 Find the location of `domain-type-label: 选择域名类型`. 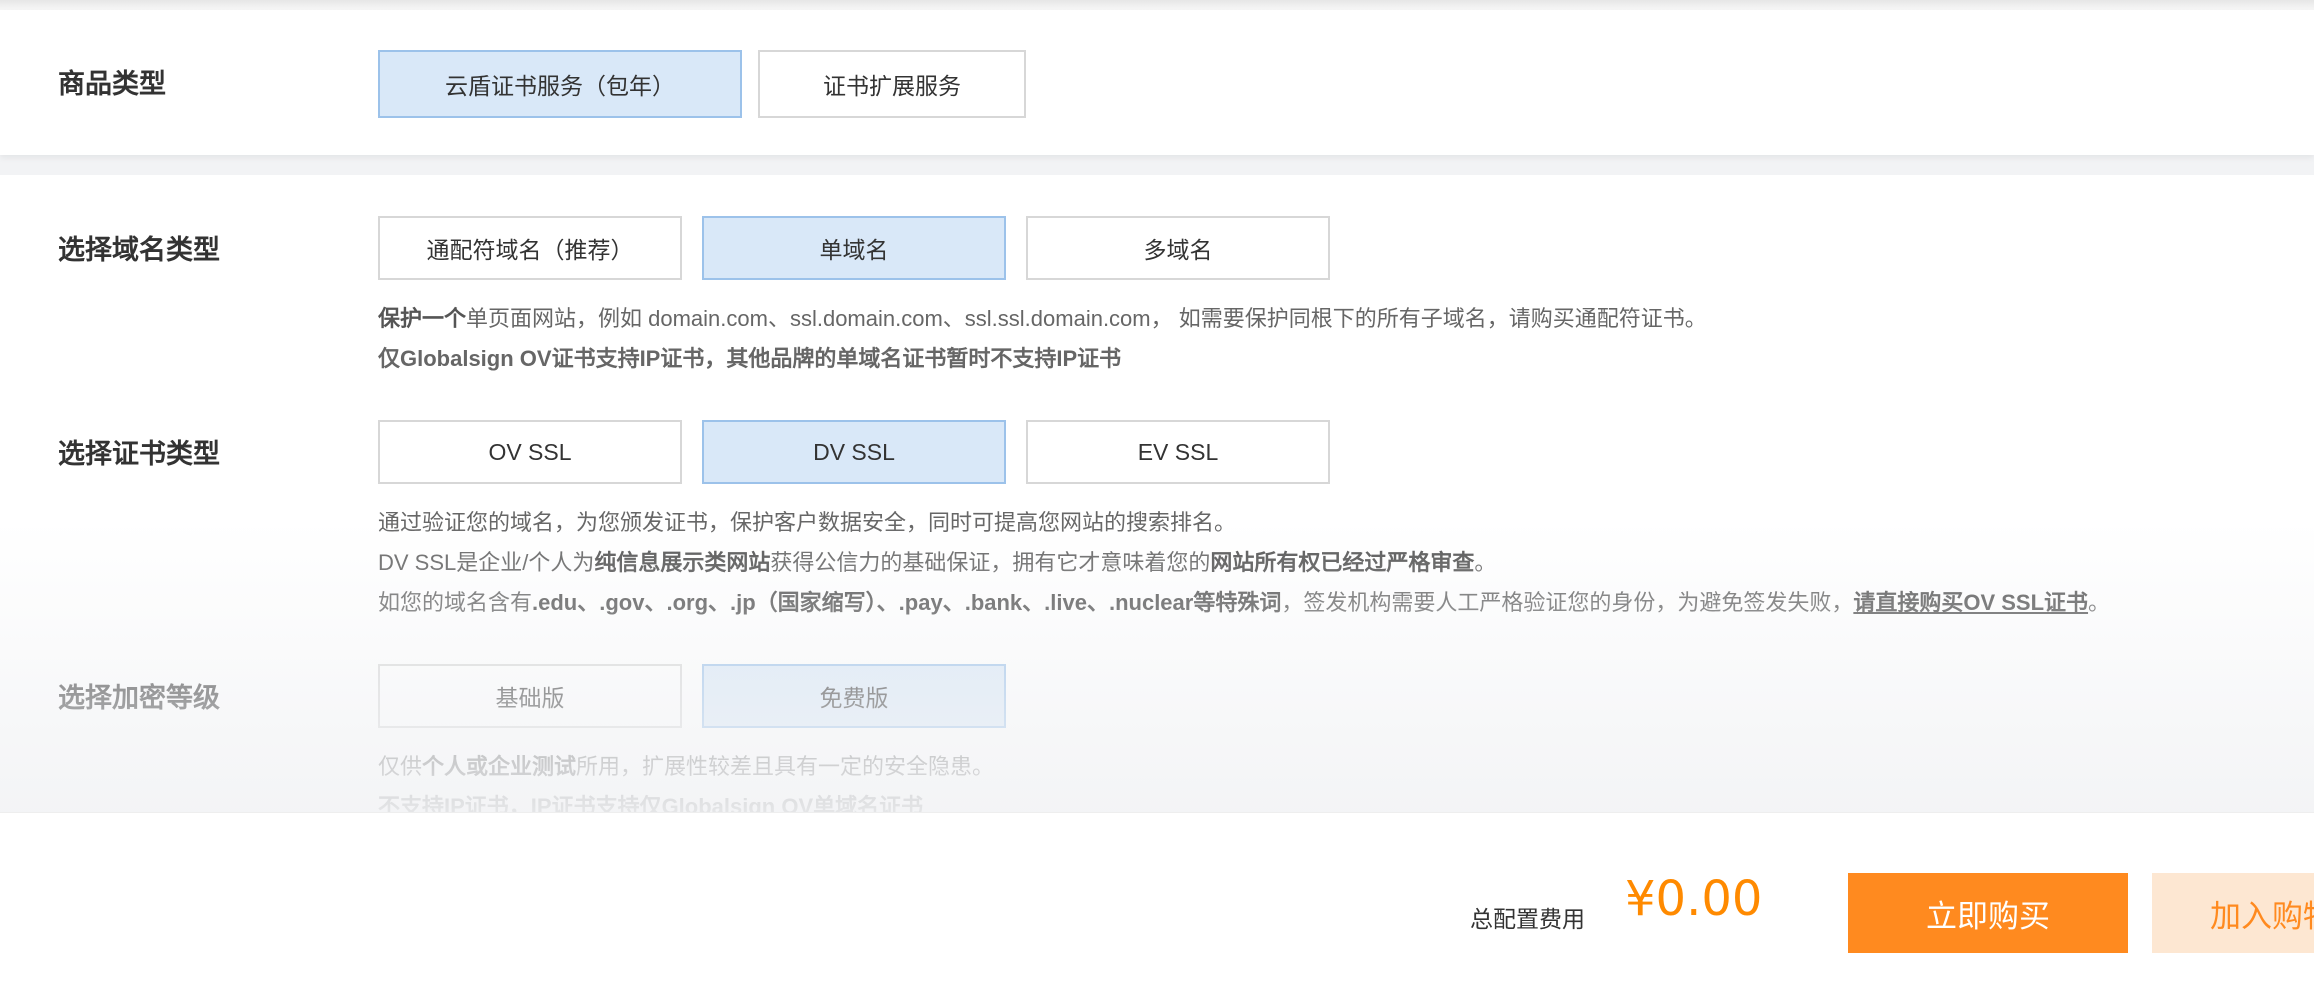

domain-type-label: 选择域名类型 is located at coordinates (139, 250).